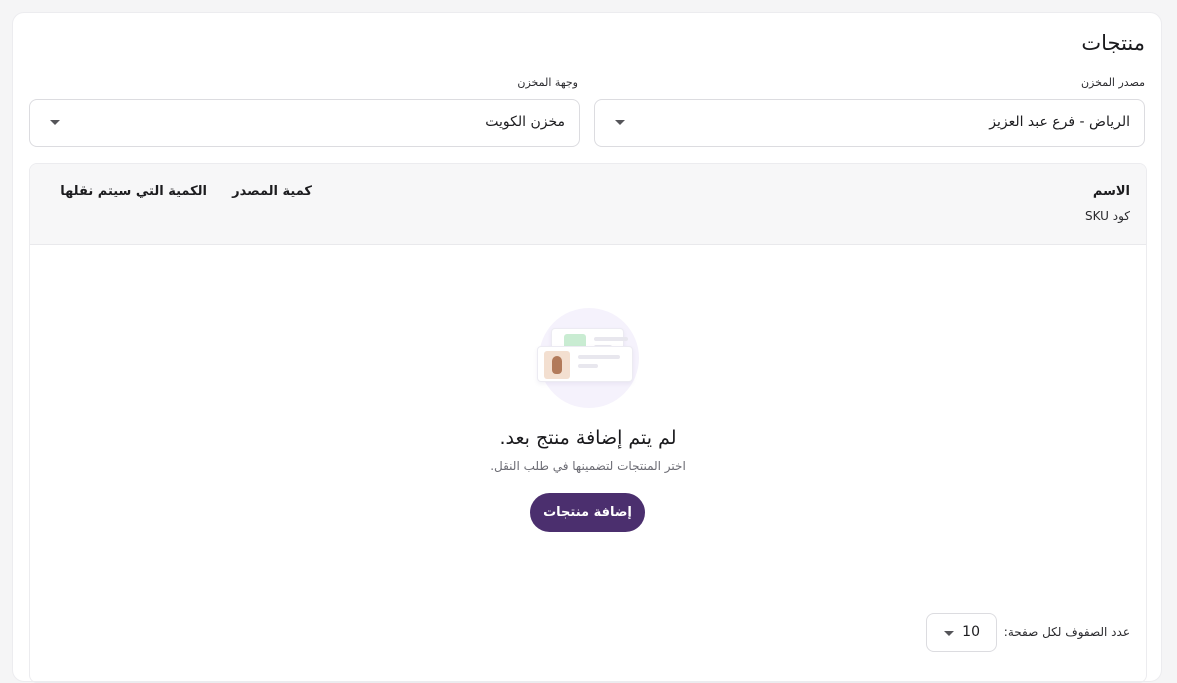 The width and height of the screenshot is (1177, 683). What do you see at coordinates (1113, 43) in the screenshot?
I see `page-title: منتجات` at bounding box center [1113, 43].